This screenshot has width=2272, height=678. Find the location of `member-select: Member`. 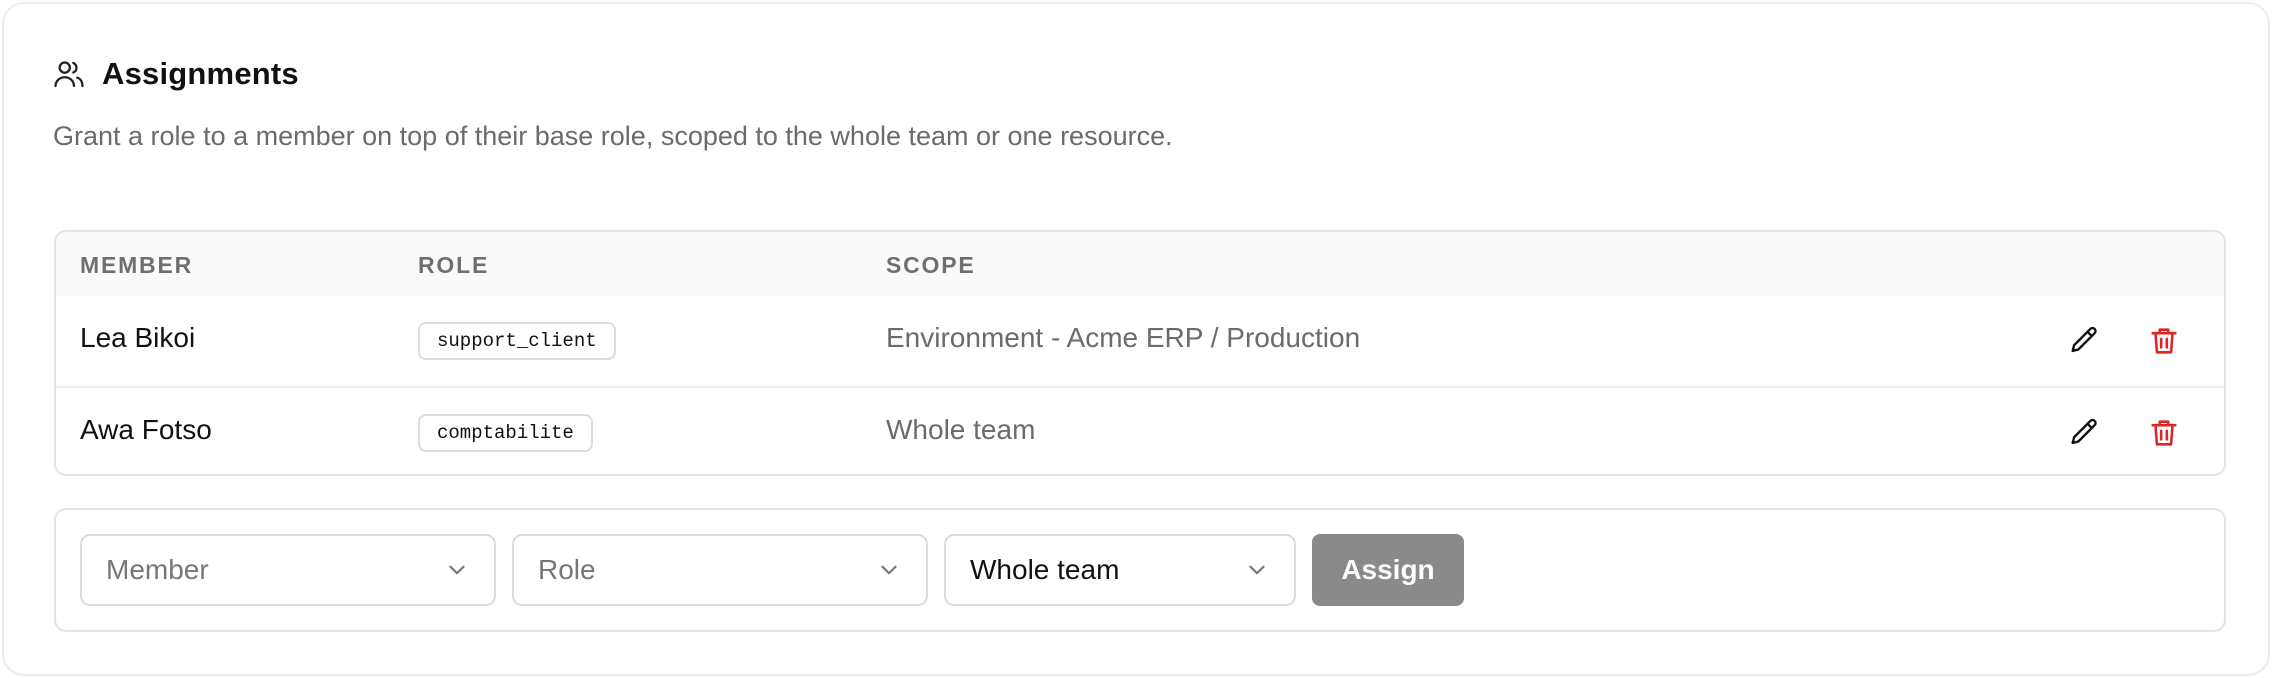

member-select: Member is located at coordinates (288, 570).